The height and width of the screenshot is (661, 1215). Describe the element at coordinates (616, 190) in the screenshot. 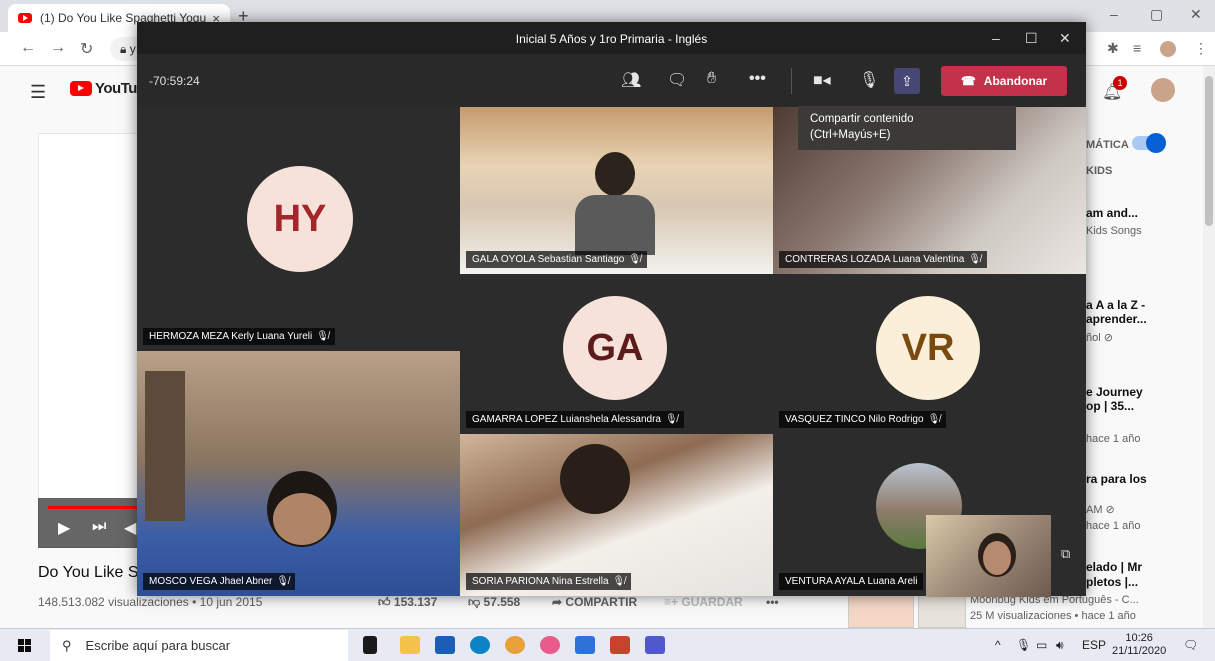

I see `participant-tile-gala: GALA OYOLA Sebastian Santiago 🎙︎̸` at that location.